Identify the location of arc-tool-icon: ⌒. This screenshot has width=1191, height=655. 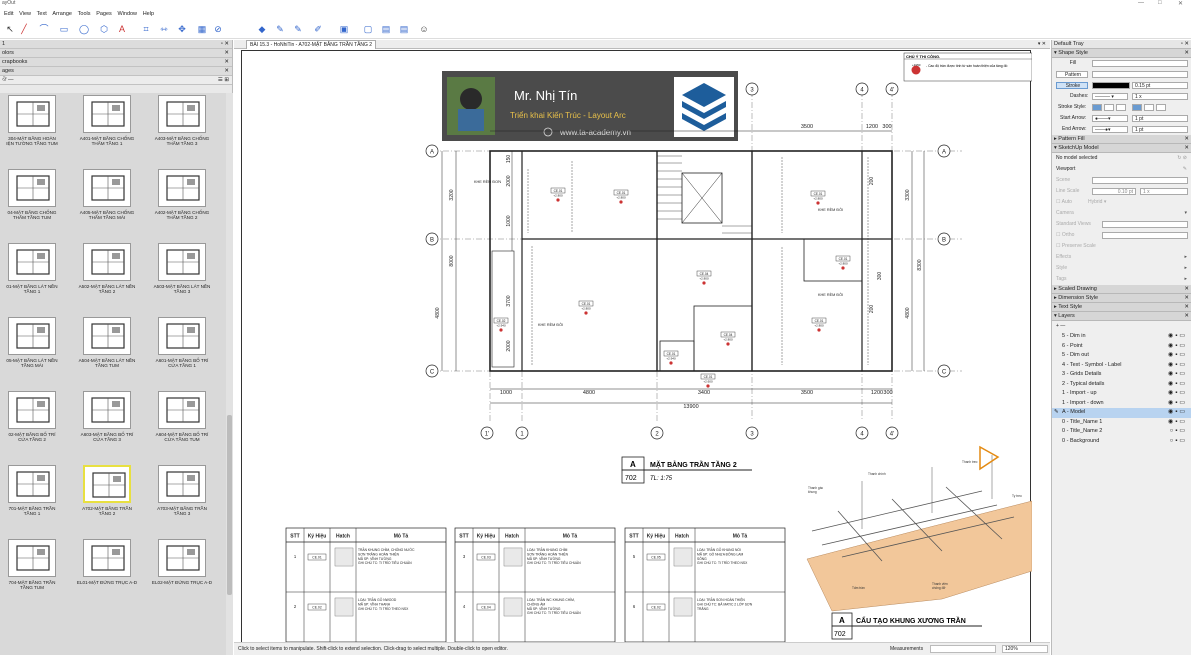
(44, 29).